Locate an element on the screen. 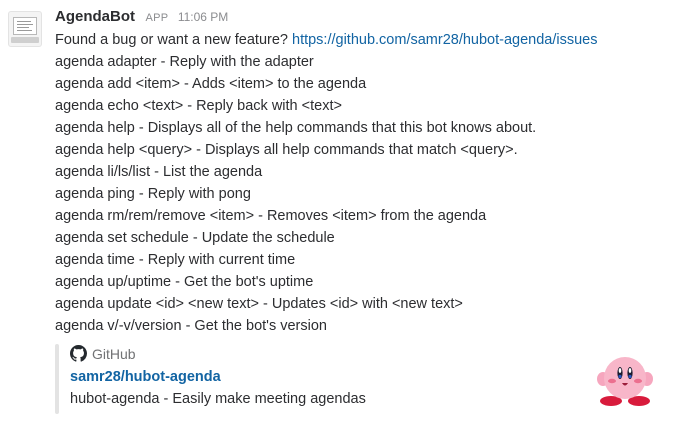 This screenshot has height=427, width=686. repo-title-link: samr28/hubot-agenda is located at coordinates (145, 377).